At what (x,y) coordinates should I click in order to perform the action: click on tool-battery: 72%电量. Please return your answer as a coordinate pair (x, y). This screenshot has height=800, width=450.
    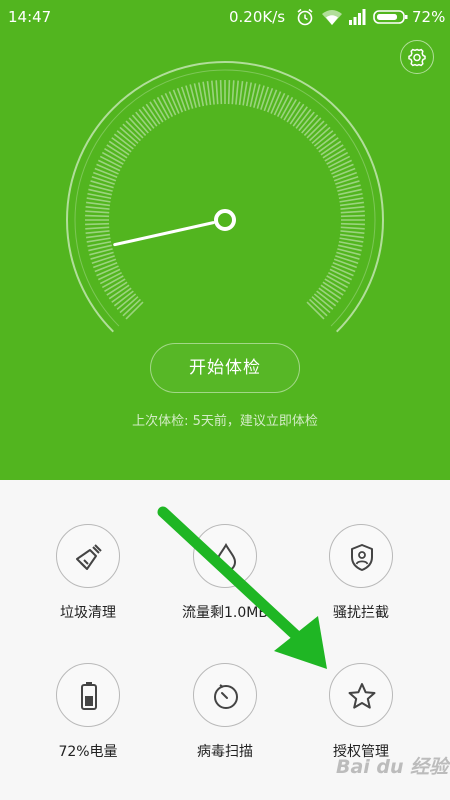
    Looking at the image, I should click on (88, 718).